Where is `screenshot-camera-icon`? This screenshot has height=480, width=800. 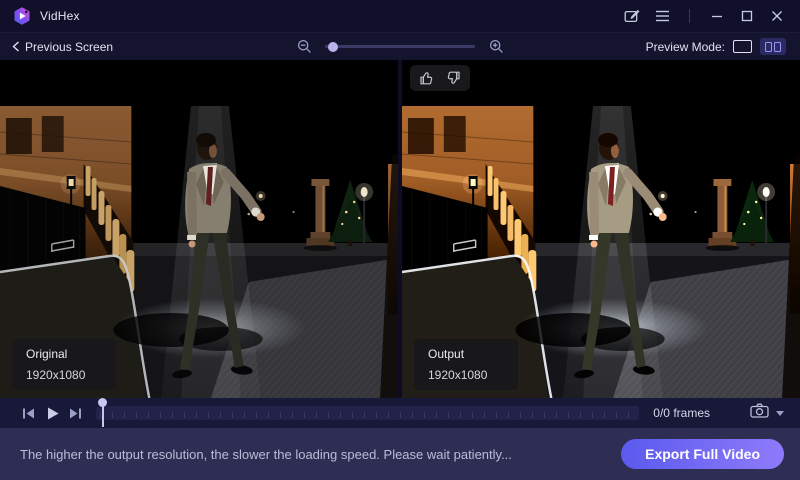 screenshot-camera-icon is located at coordinates (759, 413).